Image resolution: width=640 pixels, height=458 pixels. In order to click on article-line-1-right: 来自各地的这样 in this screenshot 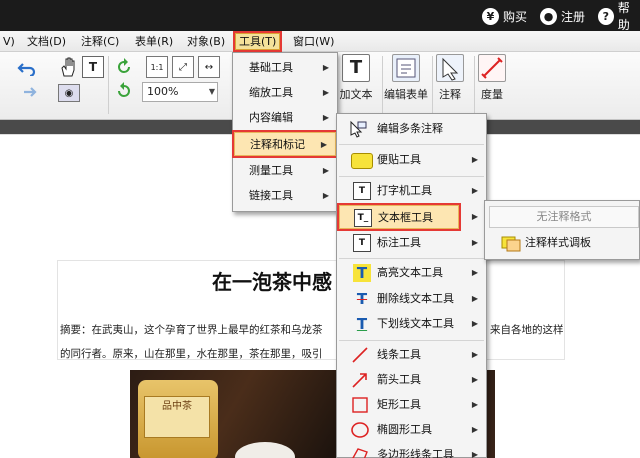, I will do `click(527, 330)`.